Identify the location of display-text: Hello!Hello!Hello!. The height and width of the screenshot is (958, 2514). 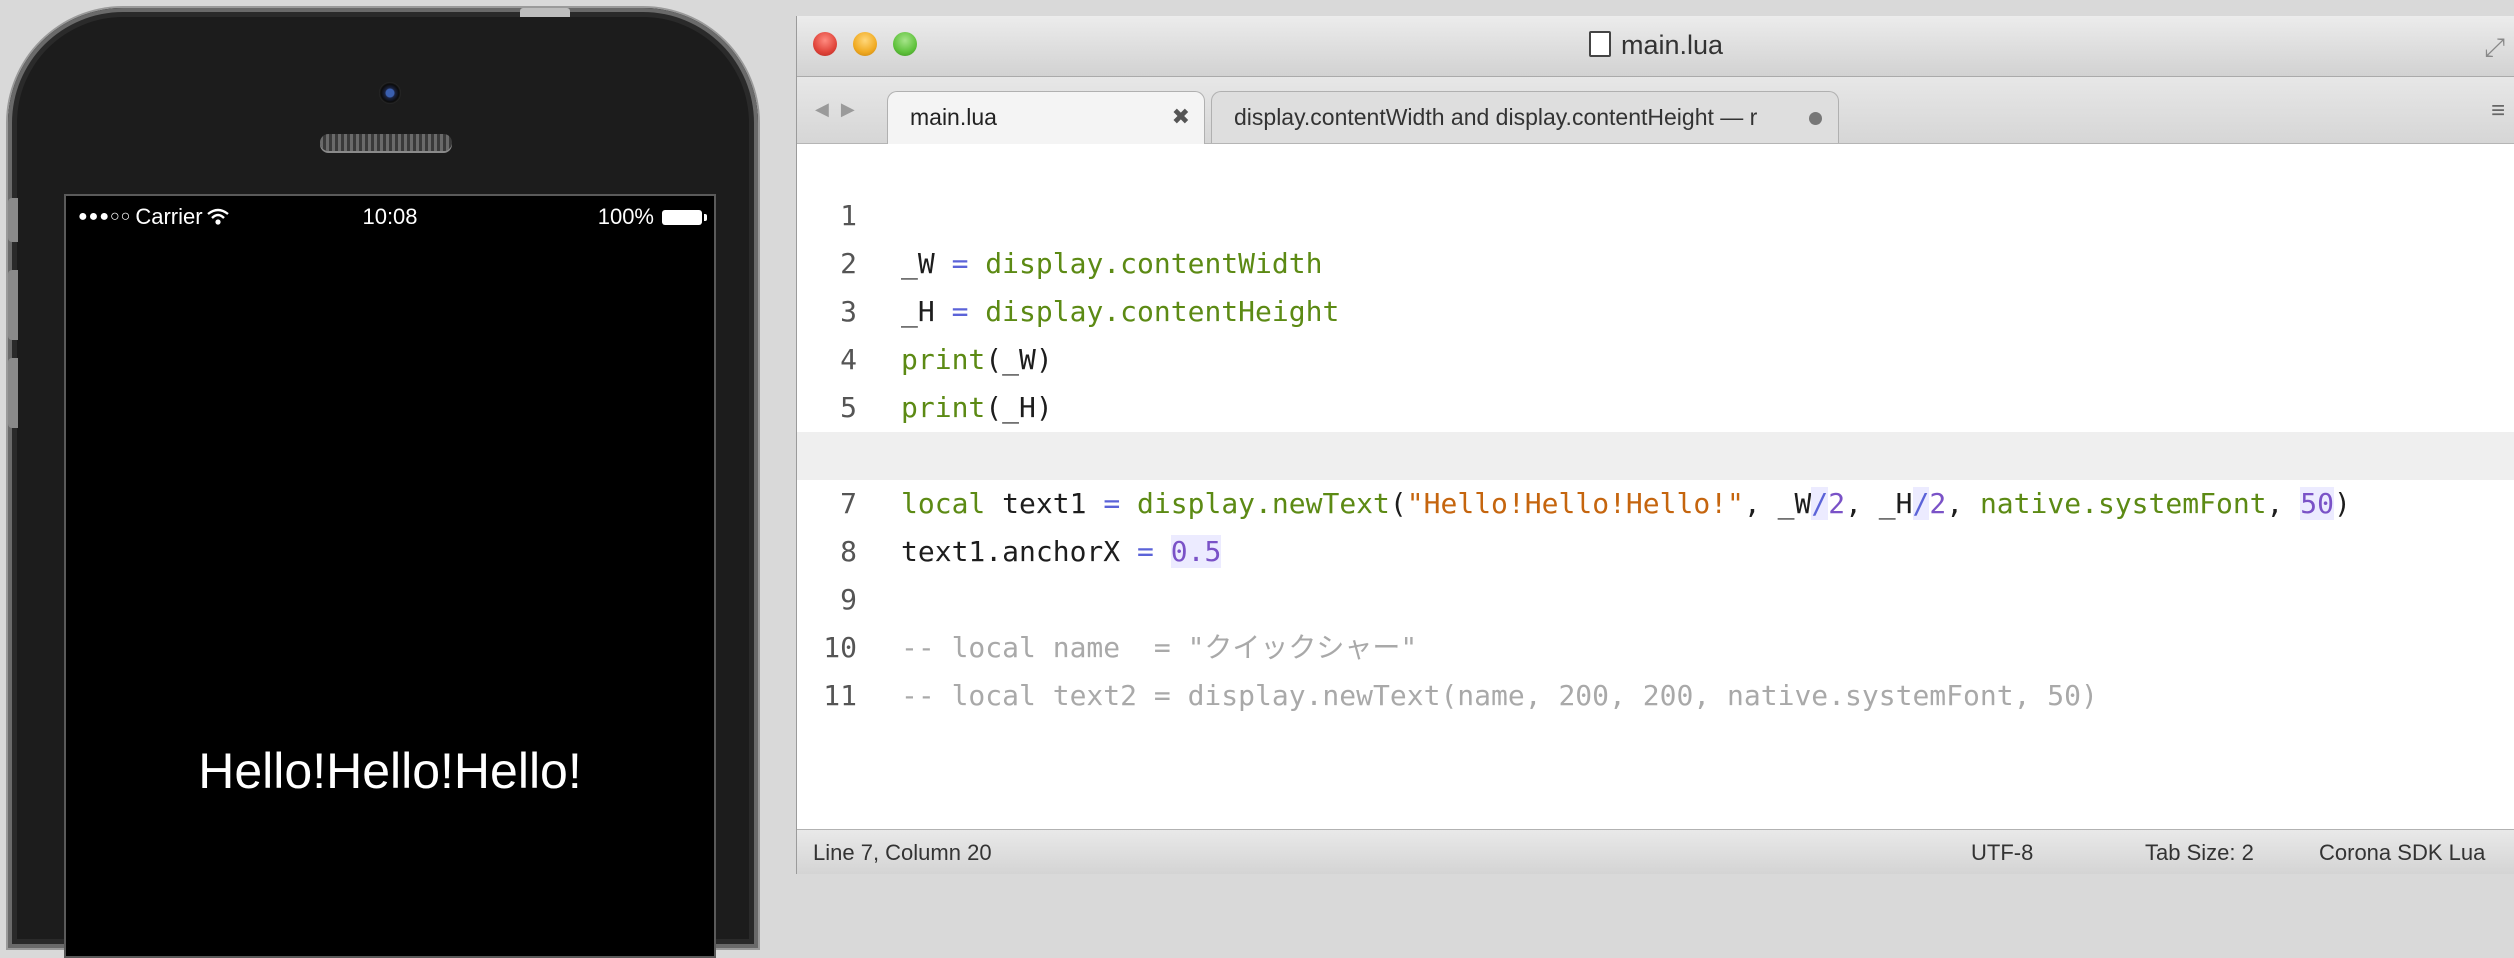
(390, 771).